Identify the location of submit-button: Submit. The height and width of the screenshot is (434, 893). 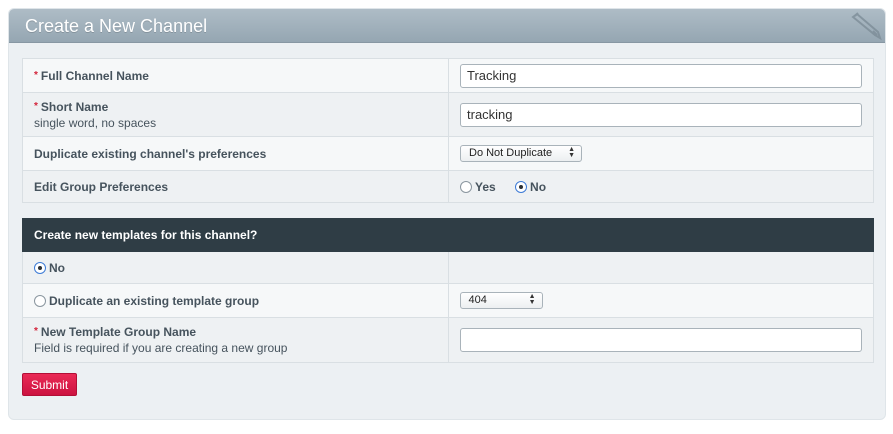
(49, 384).